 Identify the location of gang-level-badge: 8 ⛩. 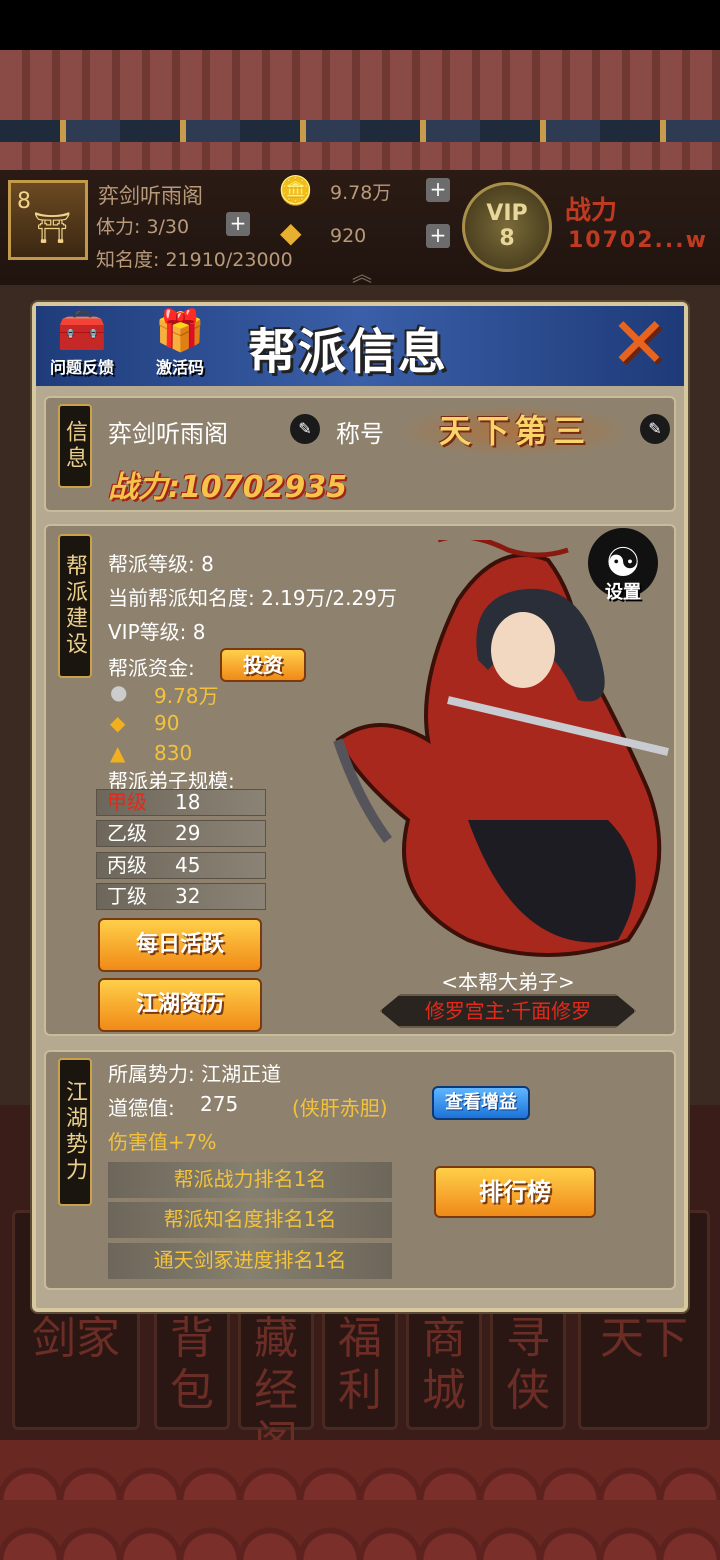
(48, 220).